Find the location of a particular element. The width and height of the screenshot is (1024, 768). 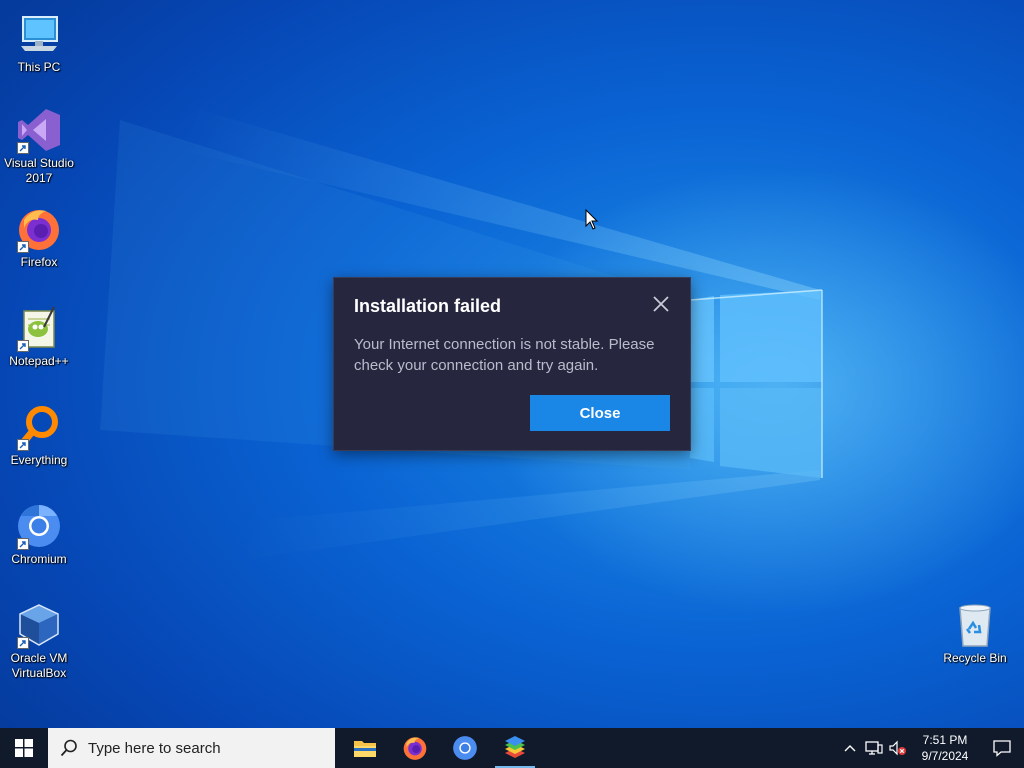

desktop-icon-everything: Everything is located at coordinates (39, 435).